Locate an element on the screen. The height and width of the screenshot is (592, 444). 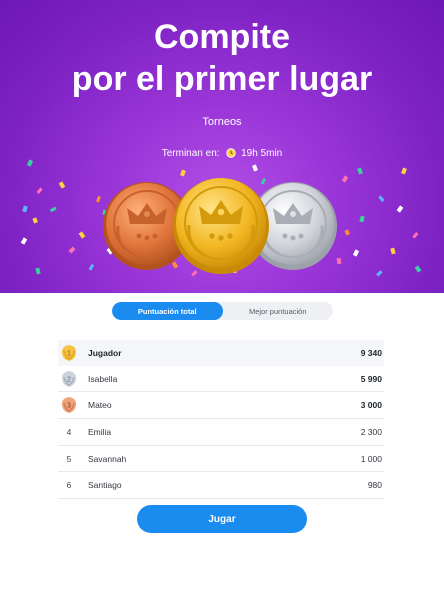
svg-text: 1 is located at coordinates (69, 353).